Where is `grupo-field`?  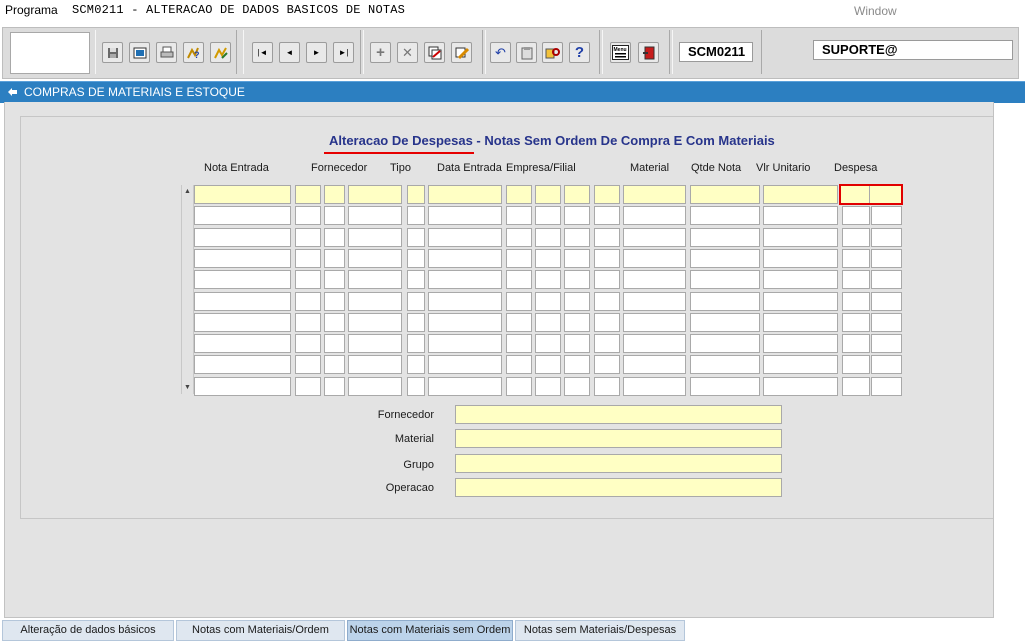 grupo-field is located at coordinates (618, 463).